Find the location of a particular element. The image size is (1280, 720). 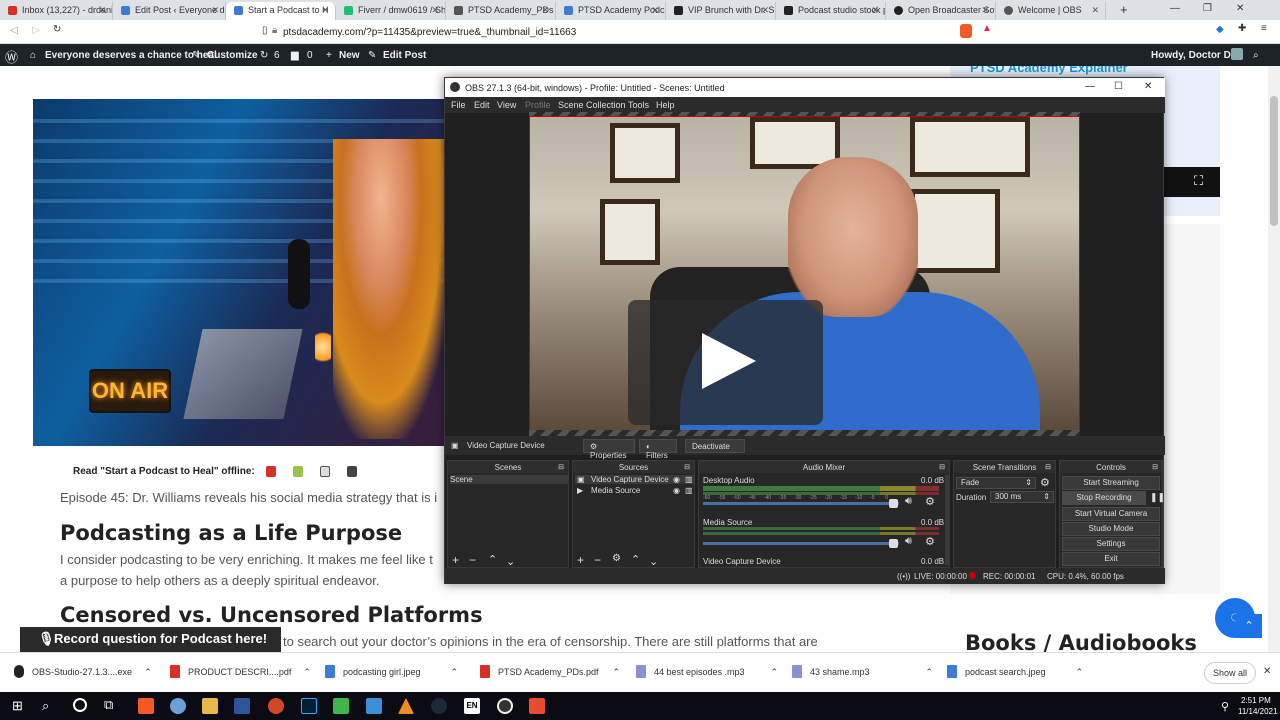

mixer-scrollbar is located at coordinates (947, 520).